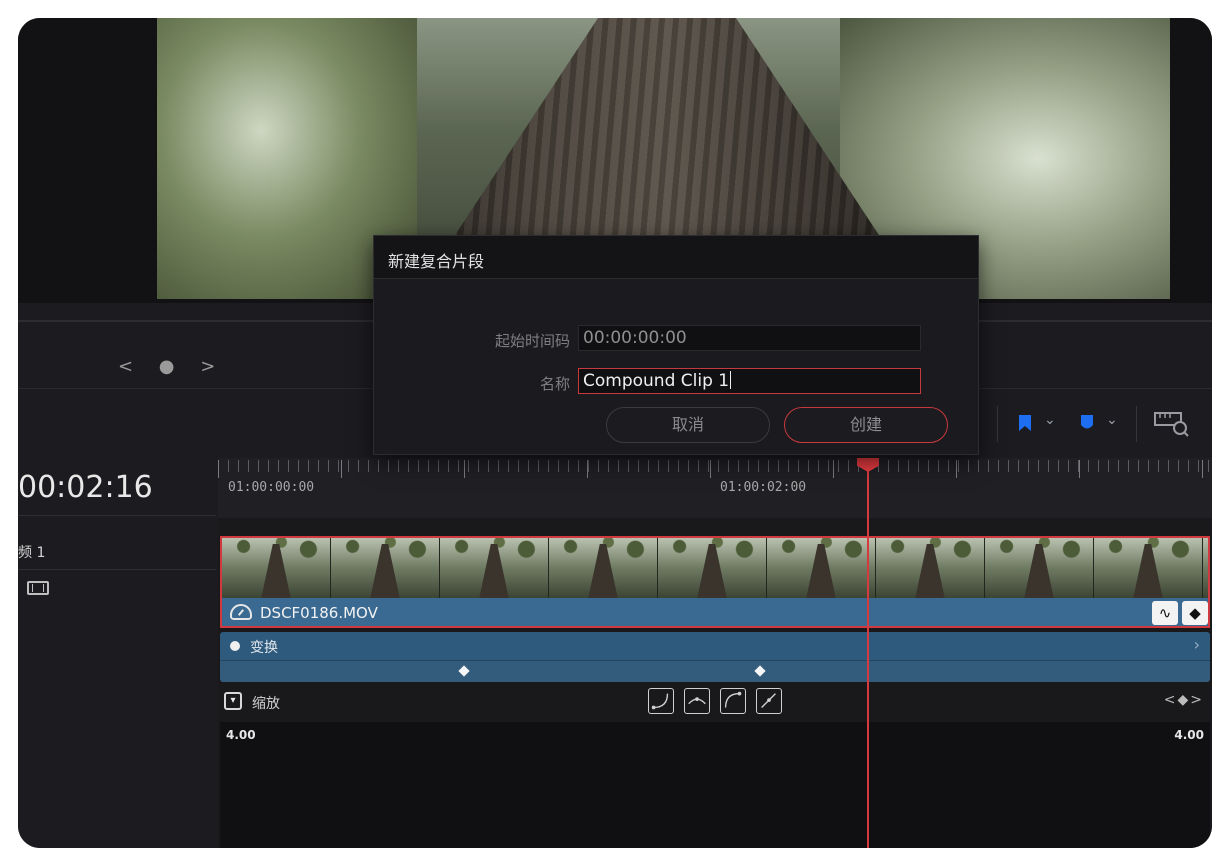 Image resolution: width=1230 pixels, height=866 pixels. I want to click on keyframe-lane, so click(715, 671).